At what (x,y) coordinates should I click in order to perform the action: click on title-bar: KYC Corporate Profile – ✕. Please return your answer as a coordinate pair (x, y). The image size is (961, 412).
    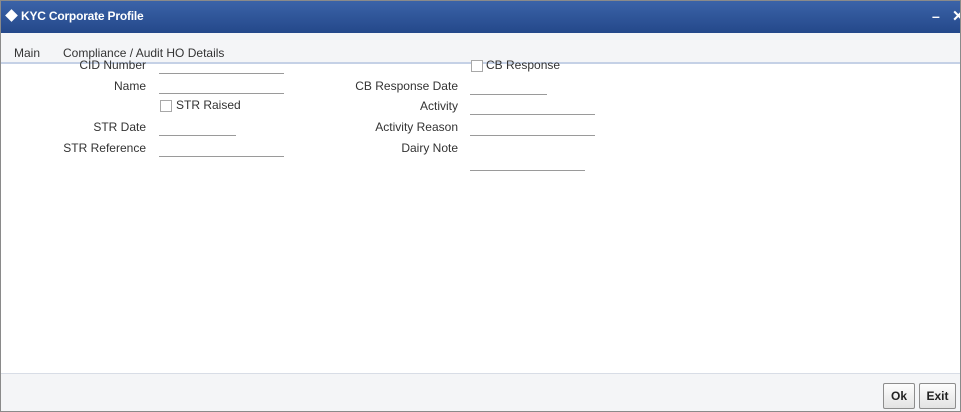
    Looking at the image, I should click on (480, 17).